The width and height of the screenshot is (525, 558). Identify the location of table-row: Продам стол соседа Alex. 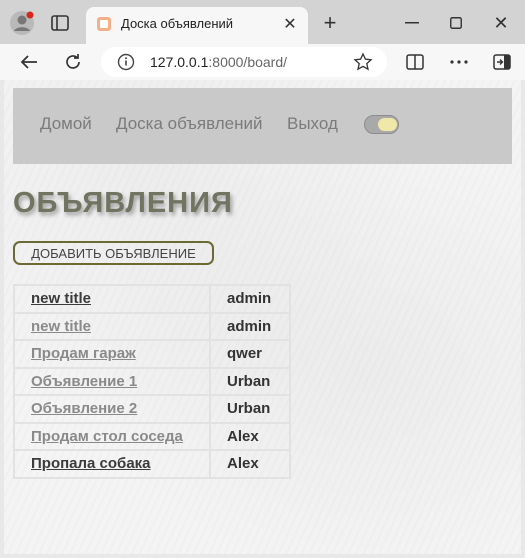
(152, 436).